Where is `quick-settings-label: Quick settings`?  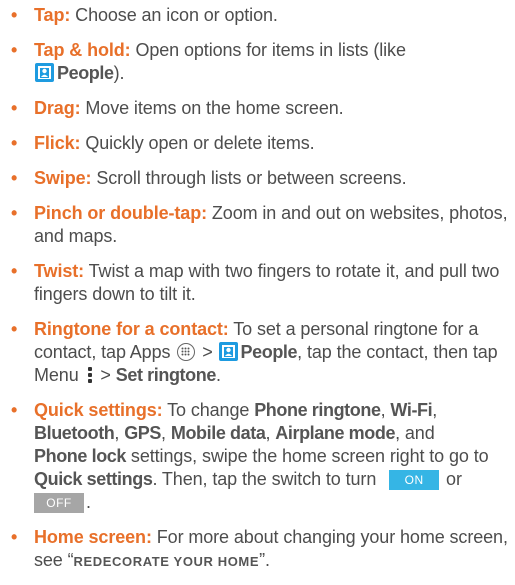
quick-settings-label: Quick settings is located at coordinates (93, 479).